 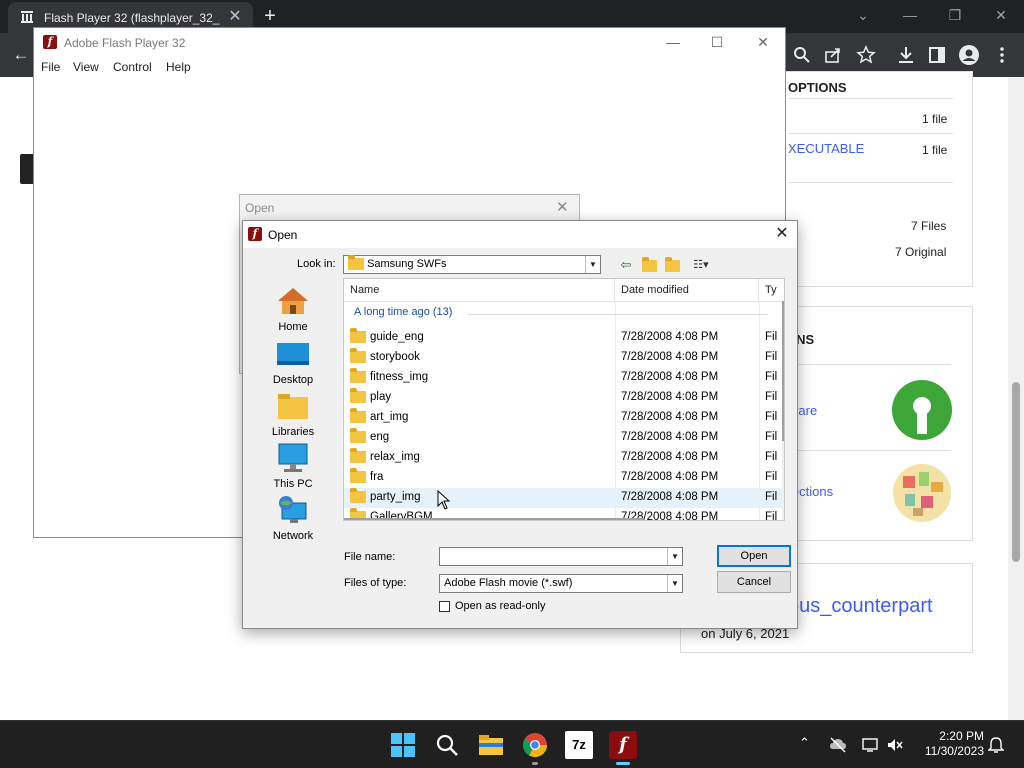 I want to click on 7zip-icon: 7z, so click(x=579, y=745).